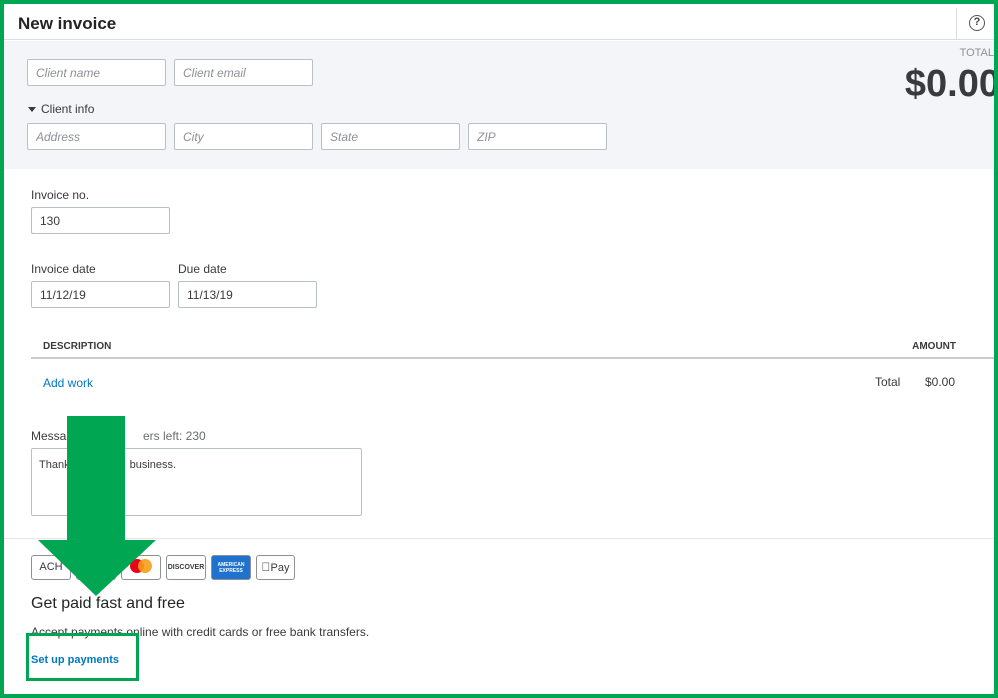 Image resolution: width=998 pixels, height=698 pixels. Describe the element at coordinates (108, 603) in the screenshot. I see `get-paid-heading: Get paid fast and free` at that location.